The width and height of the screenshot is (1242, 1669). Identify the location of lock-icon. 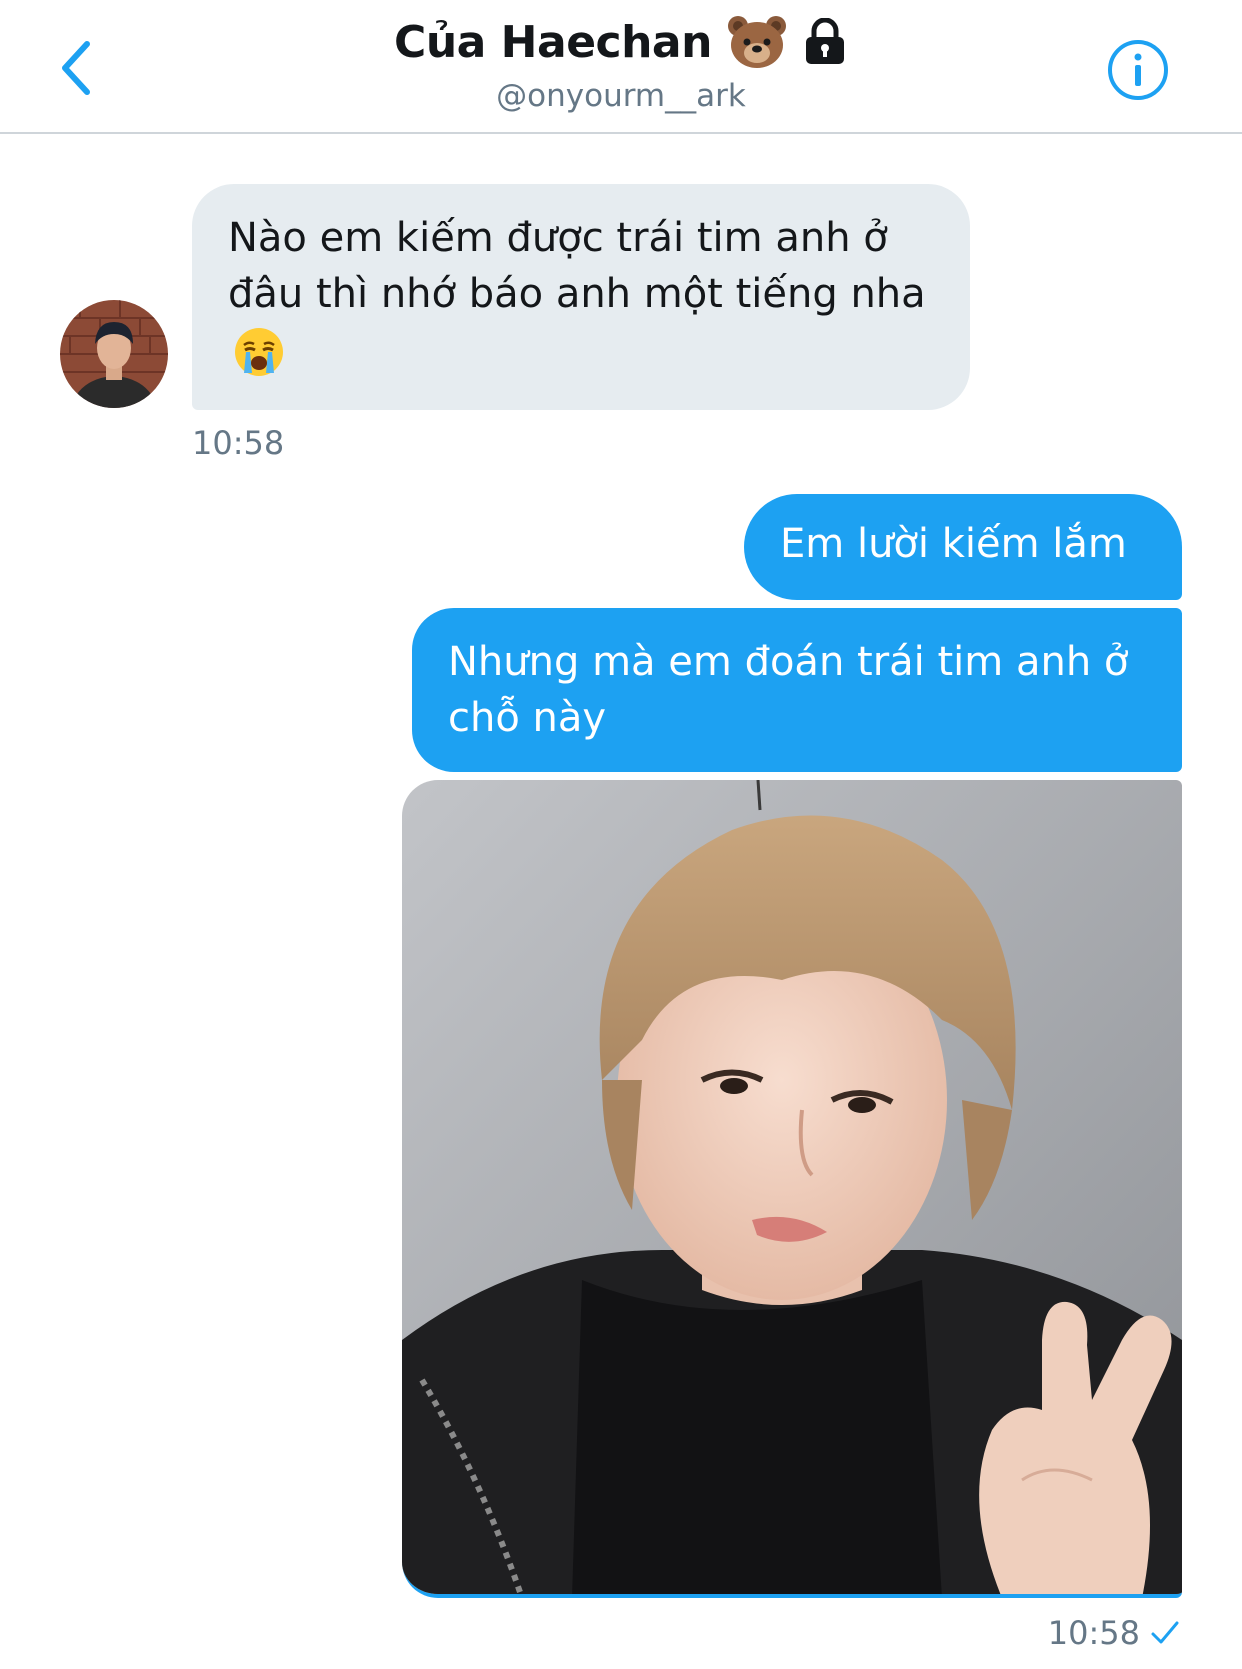
(824, 41).